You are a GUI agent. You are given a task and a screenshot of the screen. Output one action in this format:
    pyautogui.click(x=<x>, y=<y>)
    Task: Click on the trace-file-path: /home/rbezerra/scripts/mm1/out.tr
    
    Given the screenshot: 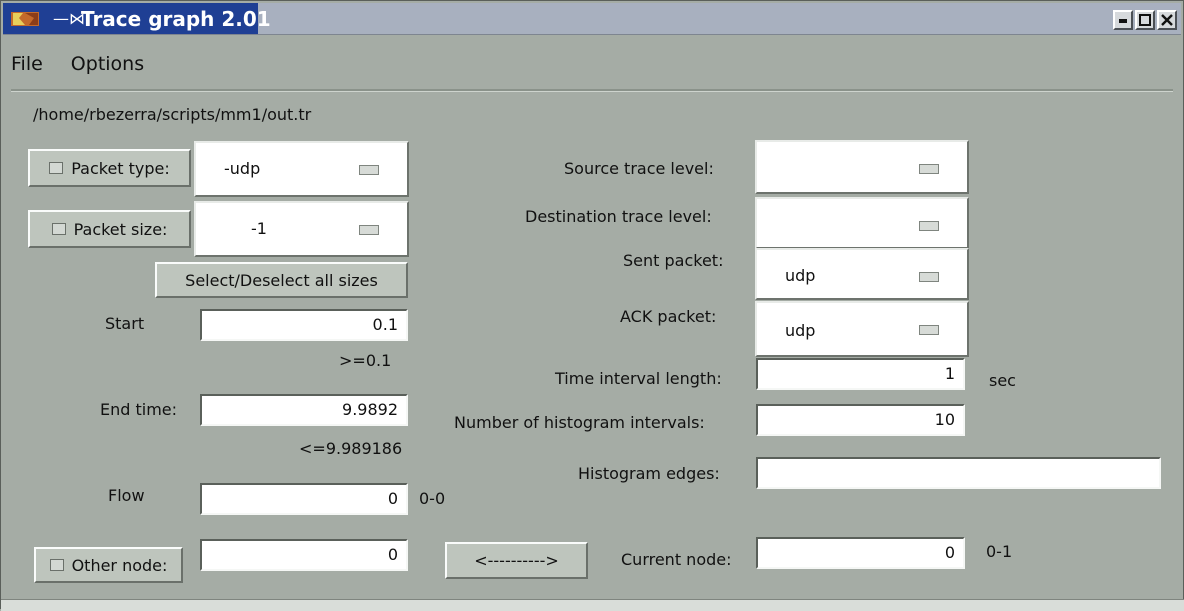 What is the action you would take?
    pyautogui.click(x=172, y=114)
    